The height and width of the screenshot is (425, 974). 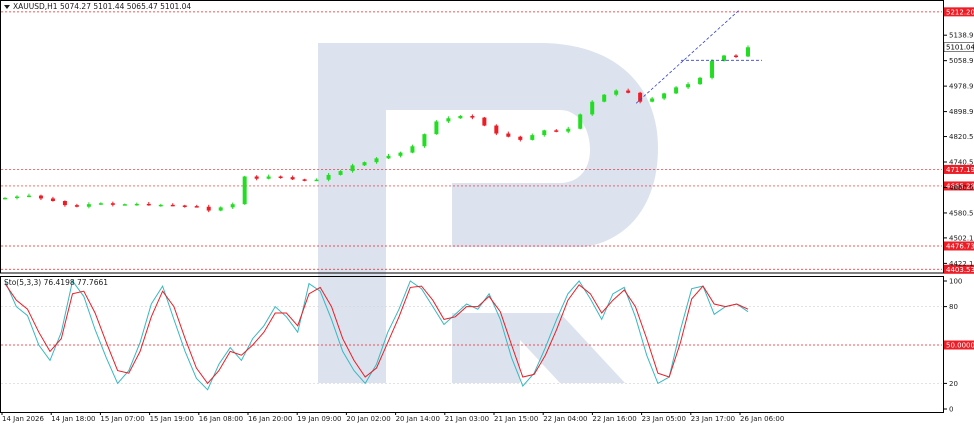 I want to click on price-tick-label: 4502.10, so click(x=961, y=238).